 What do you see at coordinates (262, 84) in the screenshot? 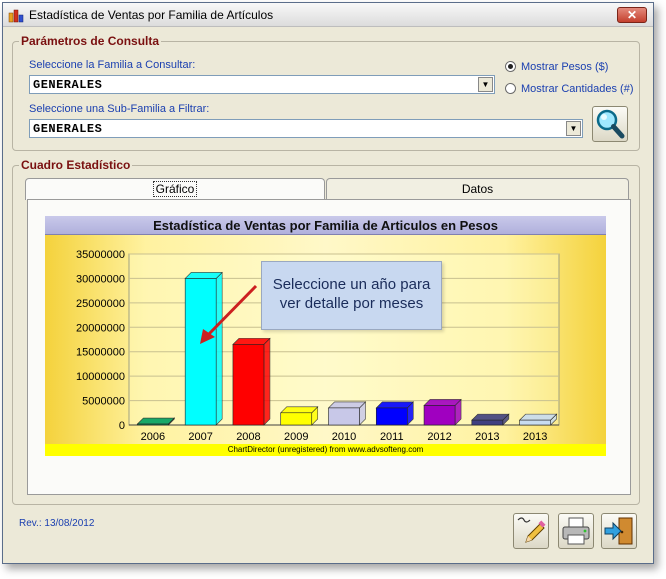
I see `familia-select: GENERALES ▼` at bounding box center [262, 84].